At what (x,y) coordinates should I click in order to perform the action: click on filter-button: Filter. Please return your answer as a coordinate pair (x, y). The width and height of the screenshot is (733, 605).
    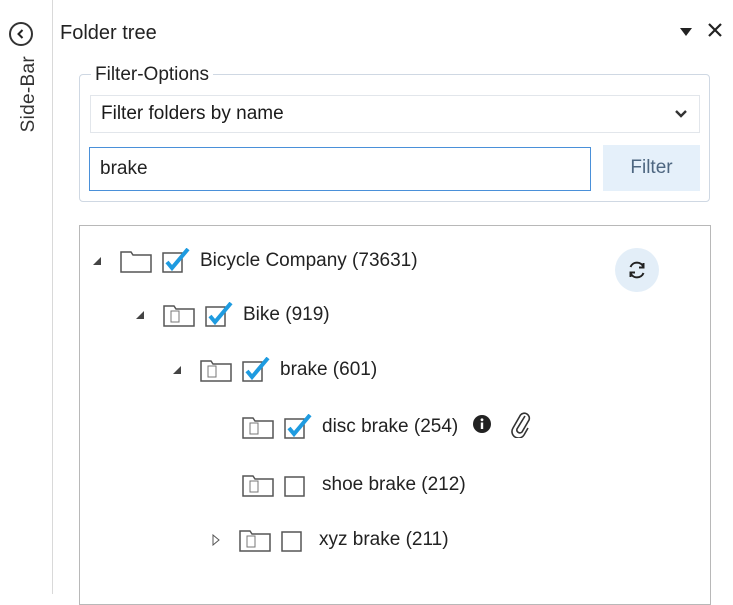
    Looking at the image, I should click on (651, 168).